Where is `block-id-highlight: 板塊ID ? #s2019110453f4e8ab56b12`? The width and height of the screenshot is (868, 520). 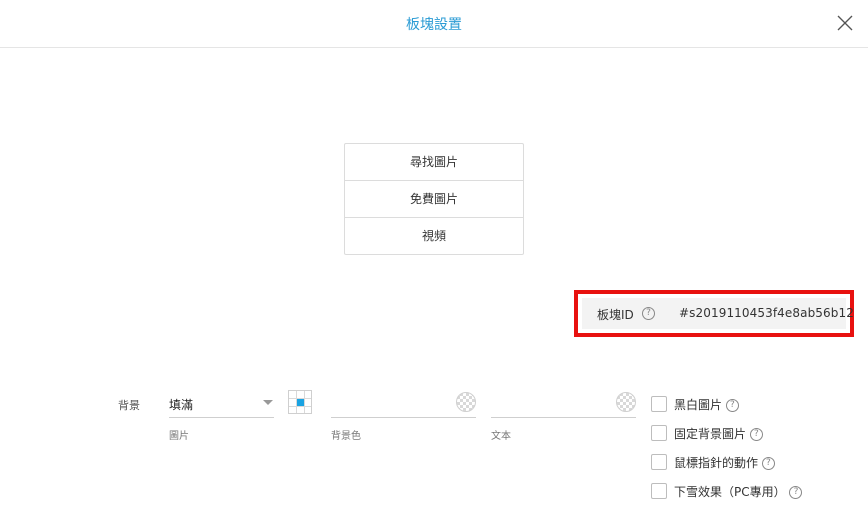 block-id-highlight: 板塊ID ? #s2019110453f4e8ab56b12 is located at coordinates (714, 313).